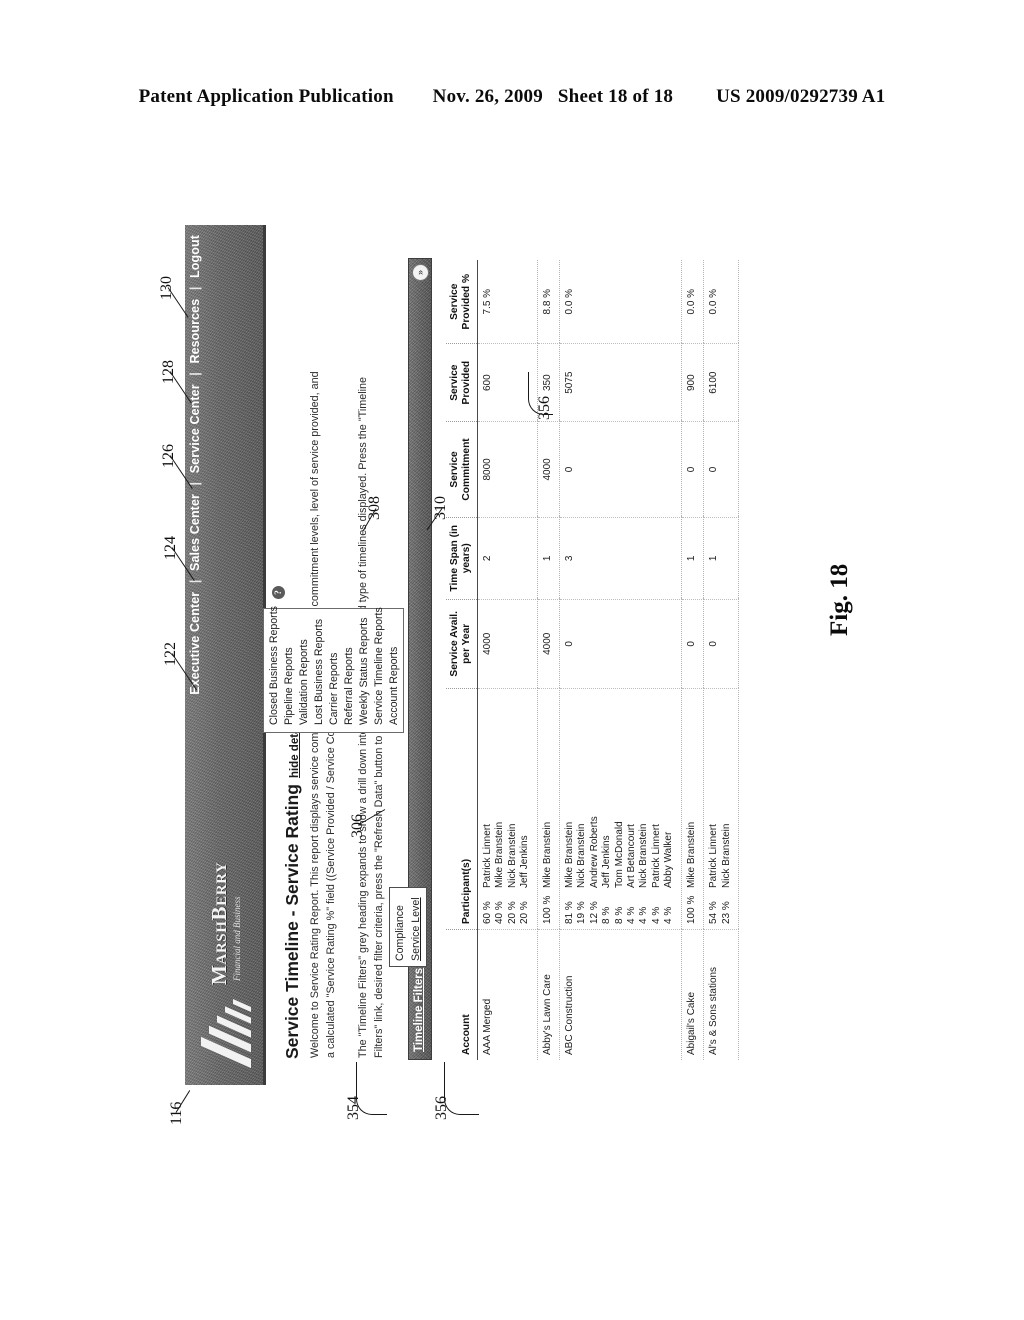  Describe the element at coordinates (378, 669) in the screenshot. I see `menu-item-service-timeline-reports: Service Timeline Reports` at that location.